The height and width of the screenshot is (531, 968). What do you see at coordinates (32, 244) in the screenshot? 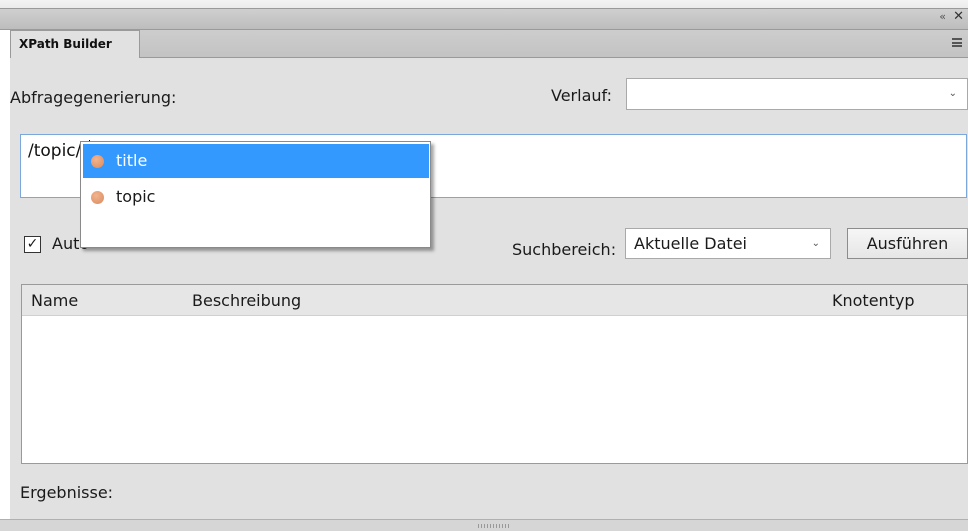
I see `auto-checkbox: ✓` at bounding box center [32, 244].